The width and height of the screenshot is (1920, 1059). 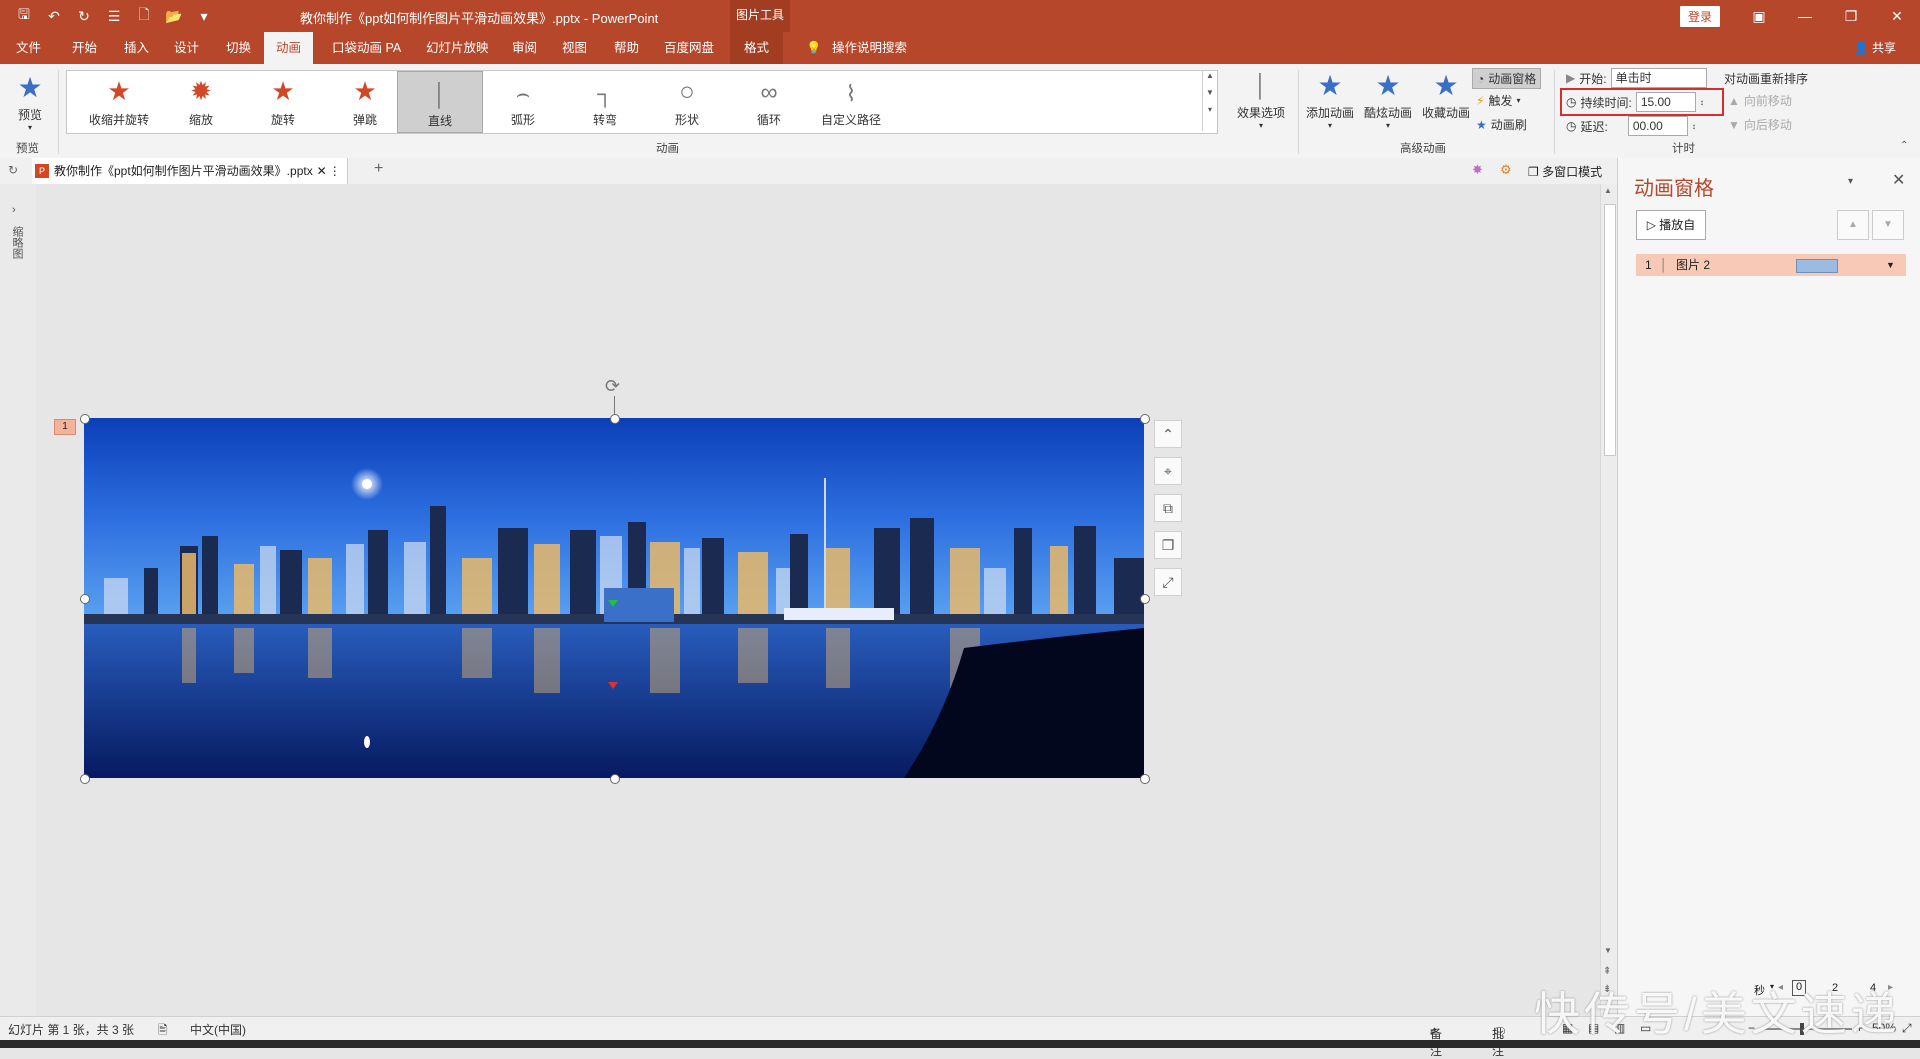 I want to click on gallery-item-turn: ┐ 转弯, so click(x=605, y=101).